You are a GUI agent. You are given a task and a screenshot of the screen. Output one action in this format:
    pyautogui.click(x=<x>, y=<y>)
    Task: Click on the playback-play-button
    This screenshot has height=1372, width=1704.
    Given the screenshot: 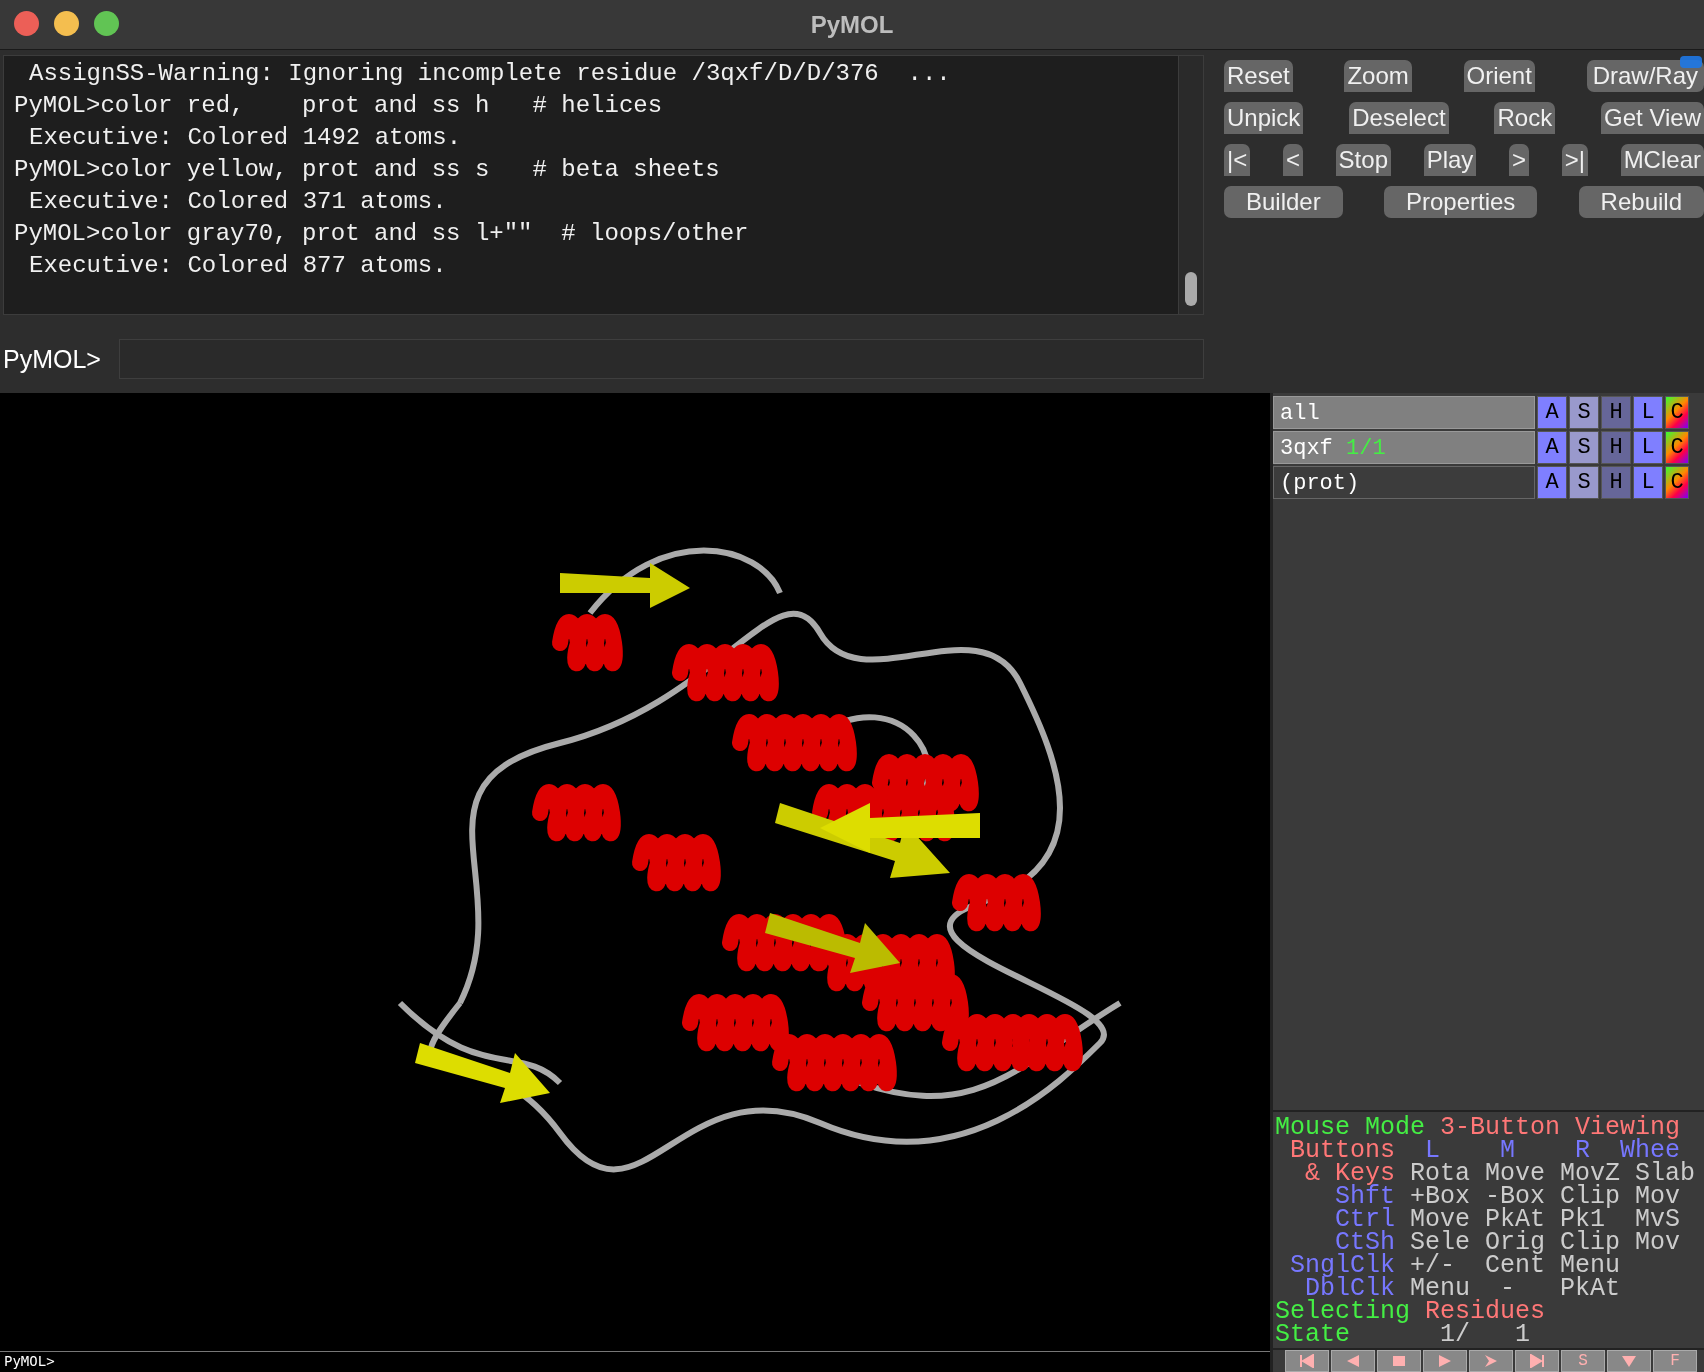 What is the action you would take?
    pyautogui.click(x=1445, y=1361)
    